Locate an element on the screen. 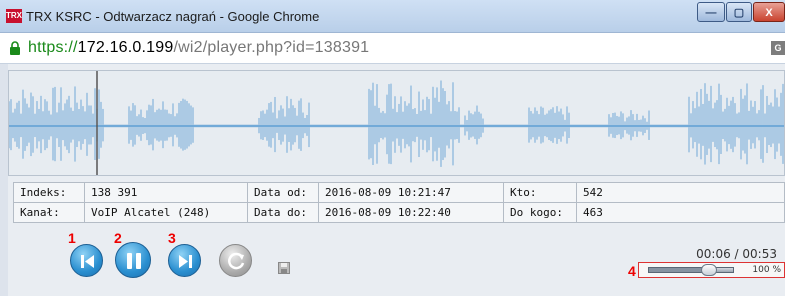  close-button: X is located at coordinates (769, 12).